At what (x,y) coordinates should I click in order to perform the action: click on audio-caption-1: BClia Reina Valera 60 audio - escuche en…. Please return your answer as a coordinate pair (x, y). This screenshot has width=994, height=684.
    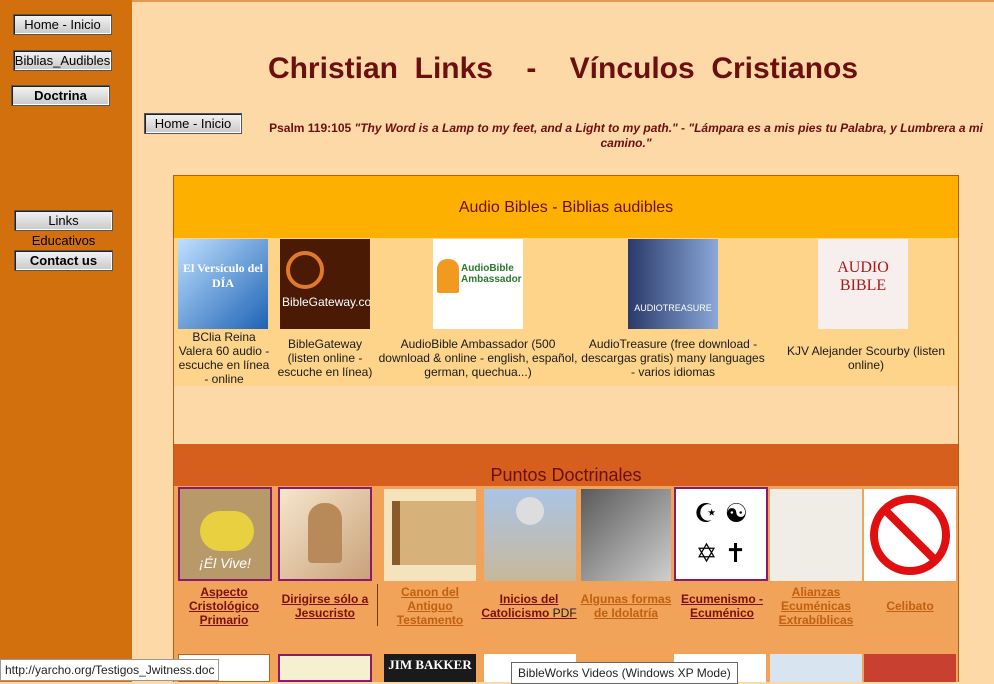
    Looking at the image, I should click on (224, 358).